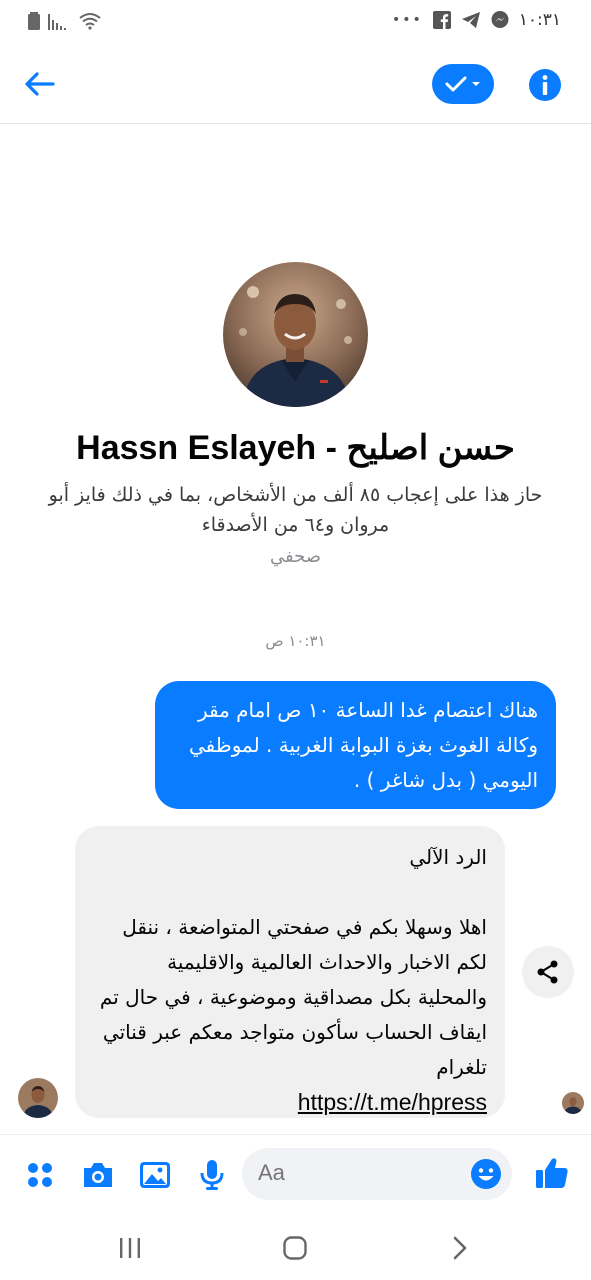 The width and height of the screenshot is (591, 1280). Describe the element at coordinates (476, 84) in the screenshot. I see `chevron-down-icon` at that location.